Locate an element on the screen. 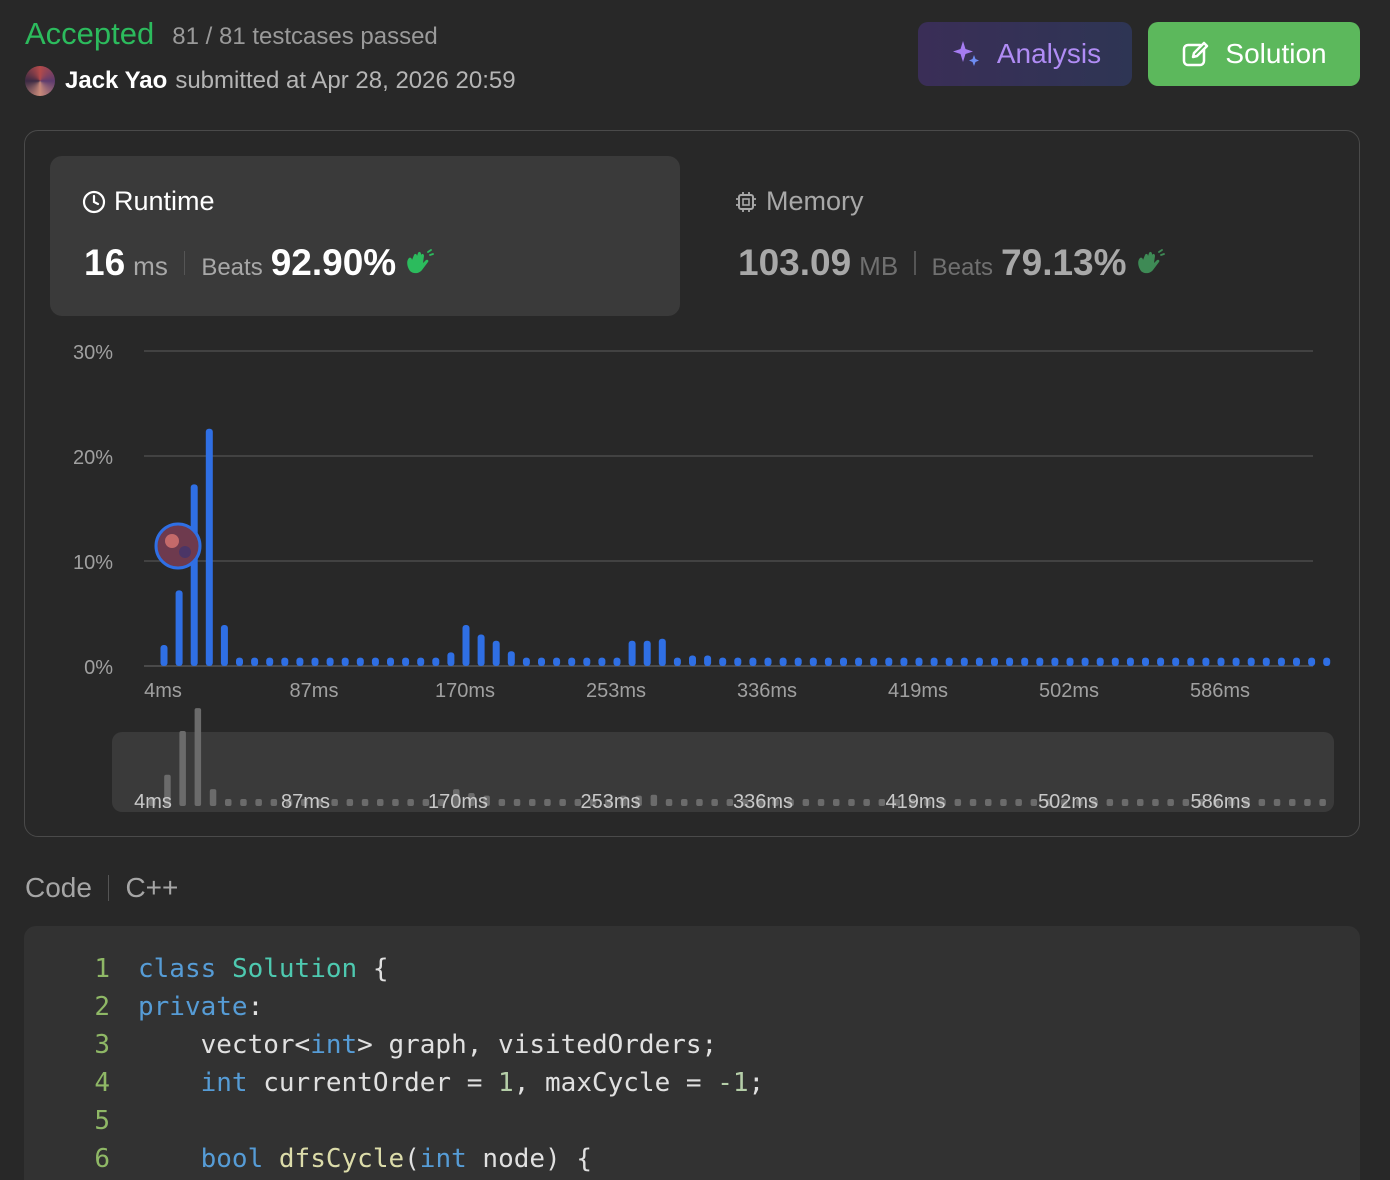 This screenshot has height=1180, width=1390. code-token: class is located at coordinates (177, 969).